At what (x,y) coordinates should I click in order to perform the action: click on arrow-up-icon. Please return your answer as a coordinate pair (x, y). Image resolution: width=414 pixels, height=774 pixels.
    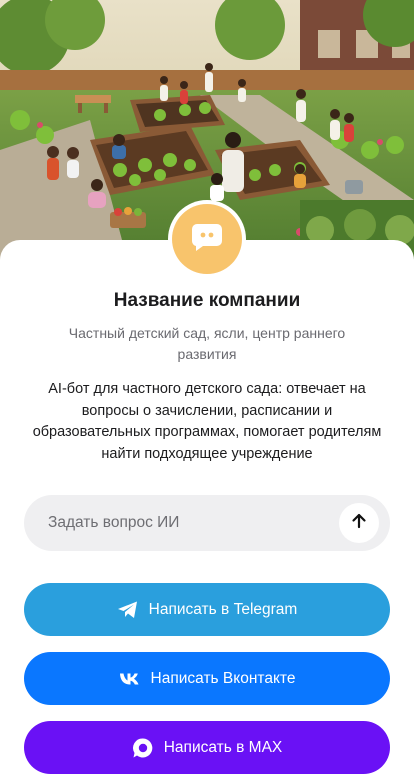
    Looking at the image, I should click on (359, 523).